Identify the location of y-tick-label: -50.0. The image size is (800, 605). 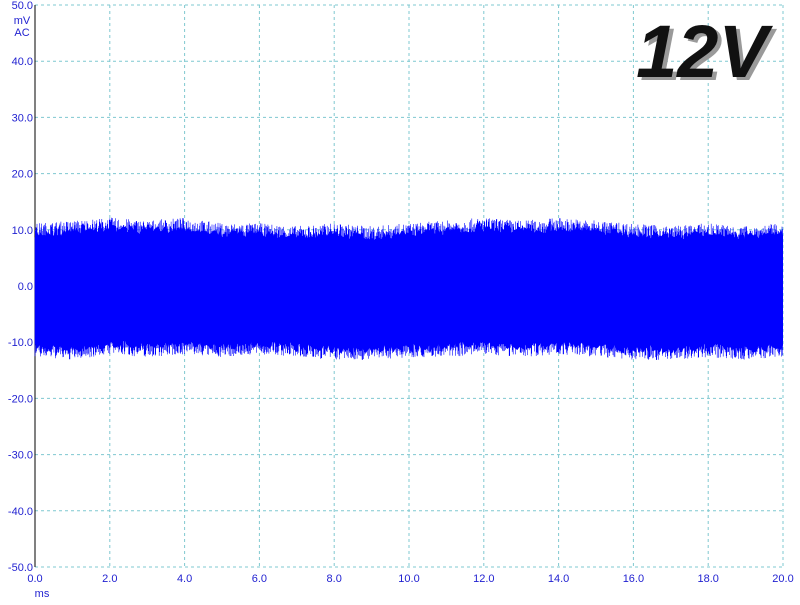
(20, 568).